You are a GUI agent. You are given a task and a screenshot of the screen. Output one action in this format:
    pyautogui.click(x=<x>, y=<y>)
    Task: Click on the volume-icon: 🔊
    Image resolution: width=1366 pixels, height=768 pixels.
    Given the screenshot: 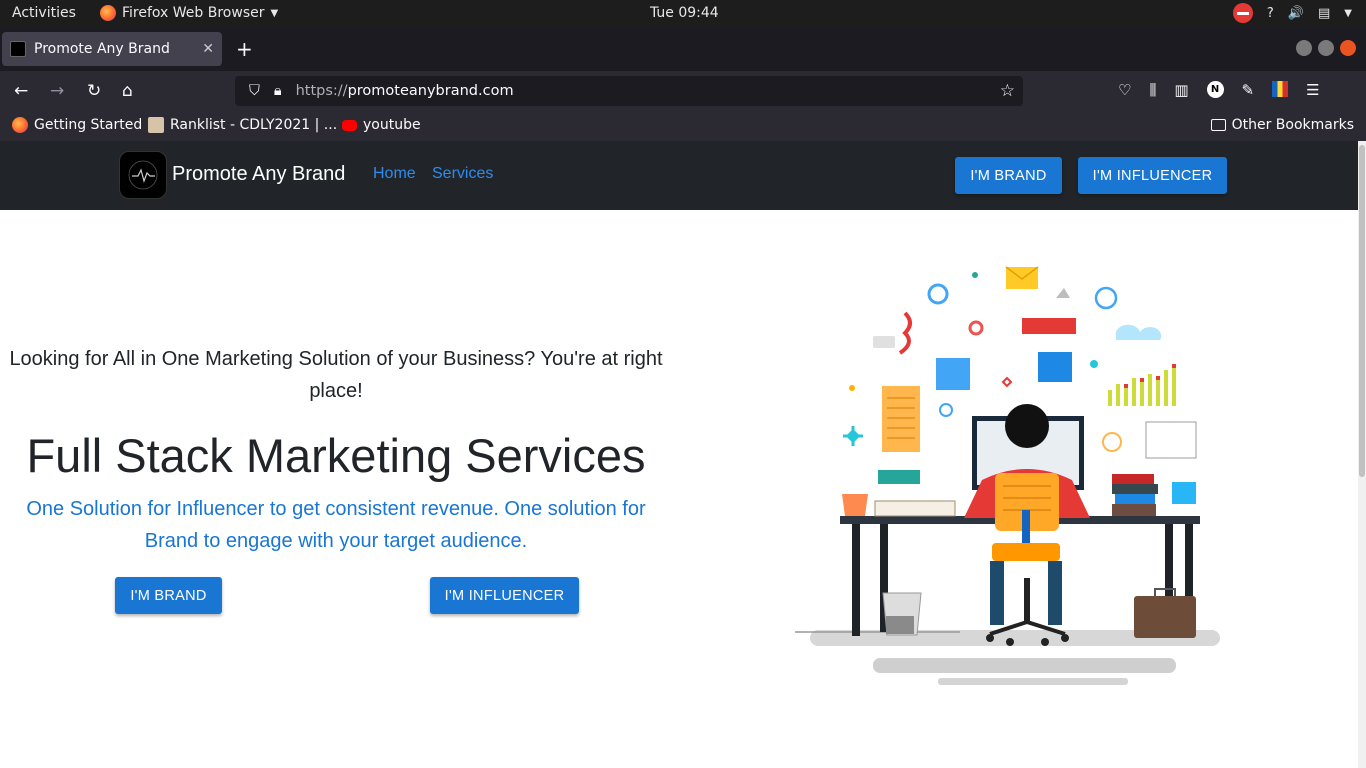 What is the action you would take?
    pyautogui.click(x=1296, y=13)
    